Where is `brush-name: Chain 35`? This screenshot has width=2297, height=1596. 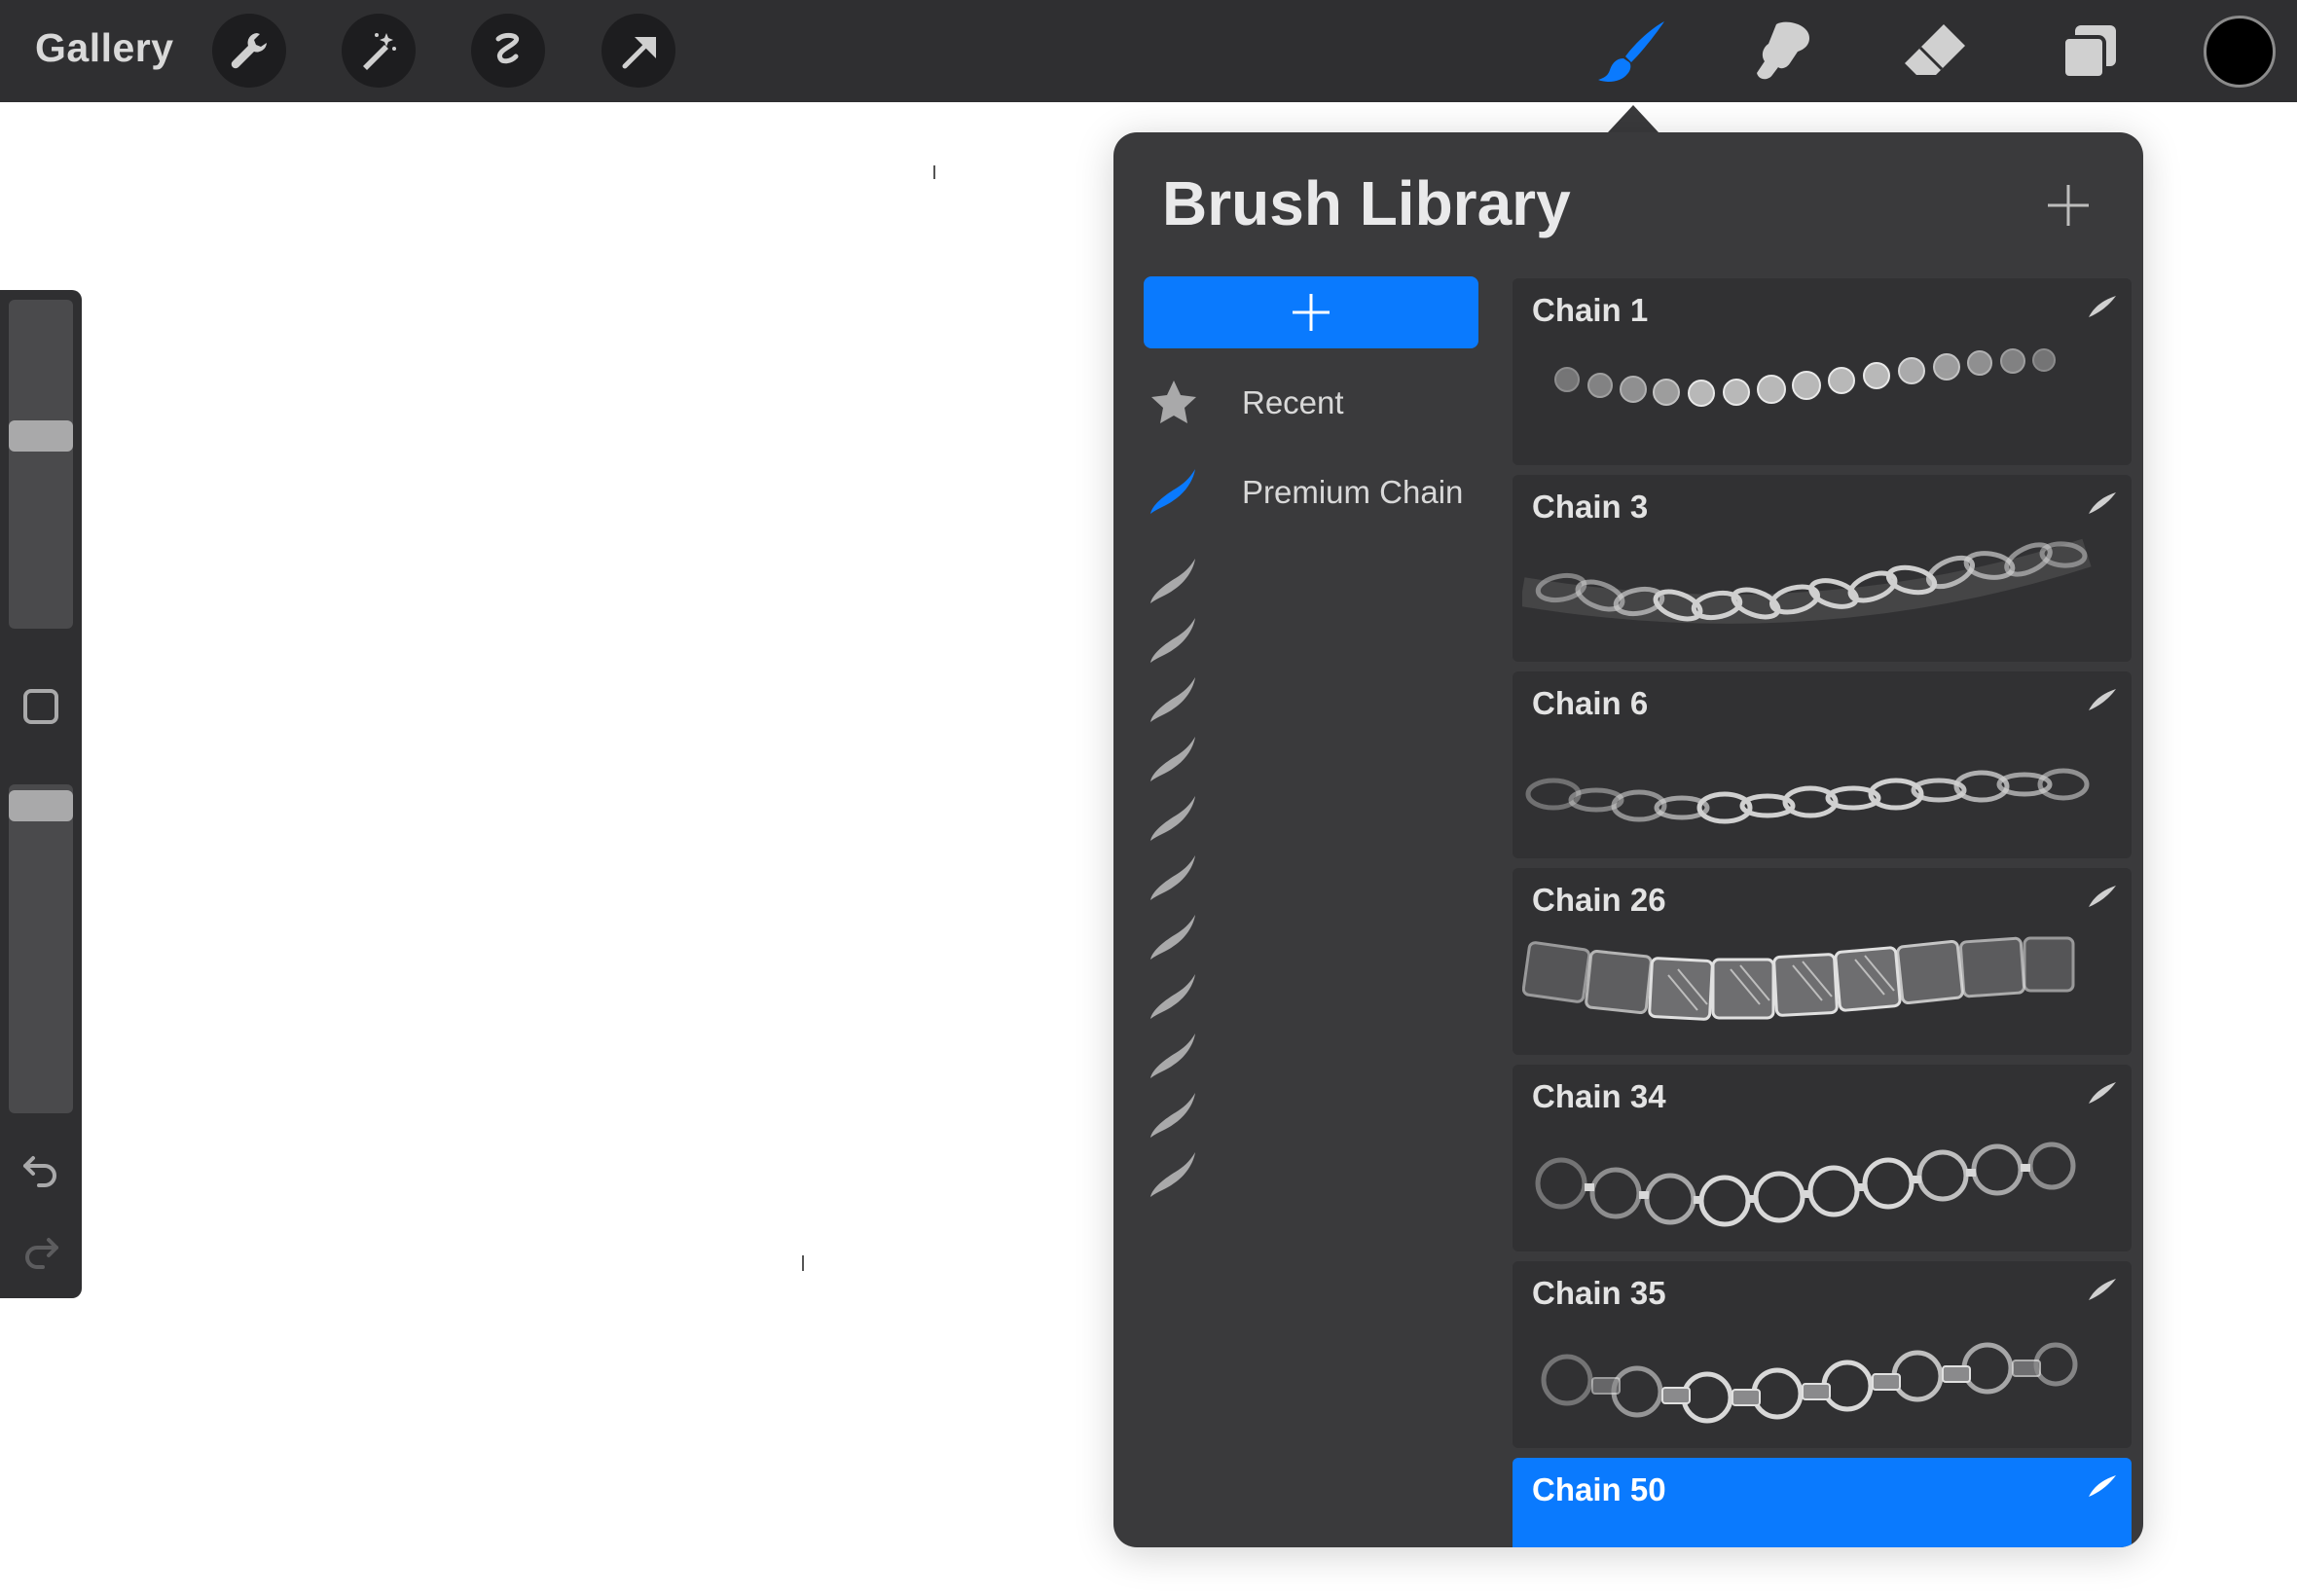
brush-name: Chain 35 is located at coordinates (1599, 1293).